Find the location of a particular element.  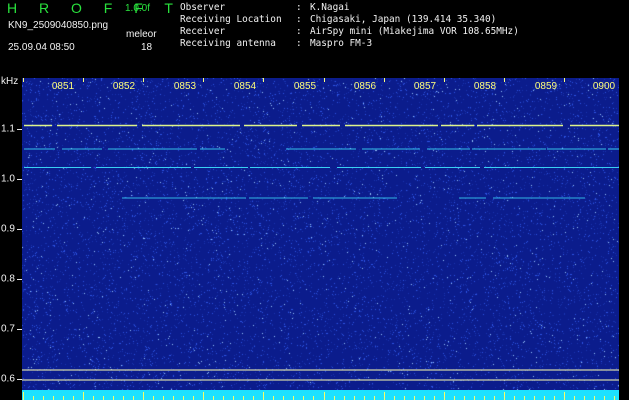

meta-key: Receiver is located at coordinates (203, 31).